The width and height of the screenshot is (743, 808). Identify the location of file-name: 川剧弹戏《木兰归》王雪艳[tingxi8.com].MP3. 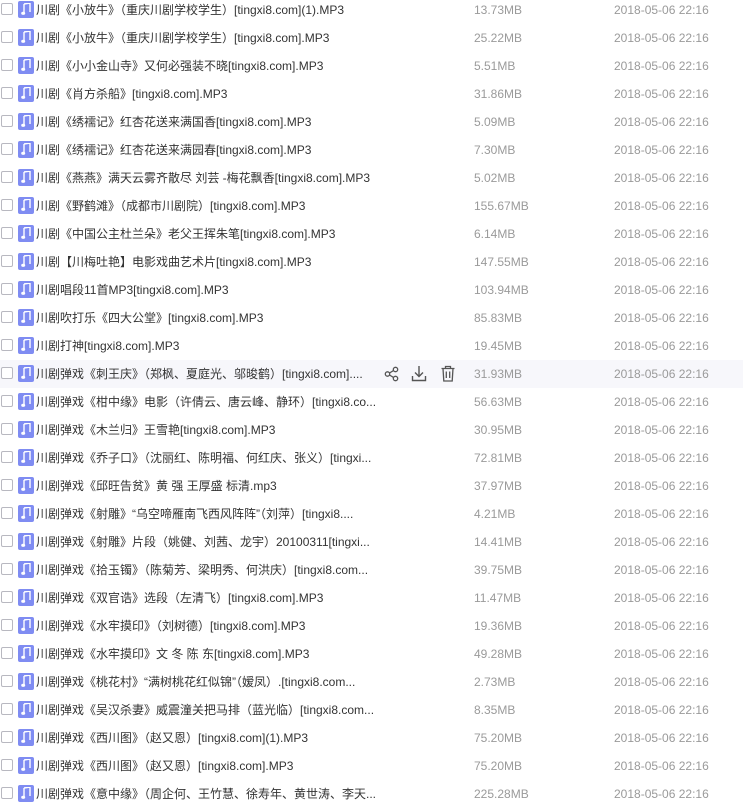
(208, 430).